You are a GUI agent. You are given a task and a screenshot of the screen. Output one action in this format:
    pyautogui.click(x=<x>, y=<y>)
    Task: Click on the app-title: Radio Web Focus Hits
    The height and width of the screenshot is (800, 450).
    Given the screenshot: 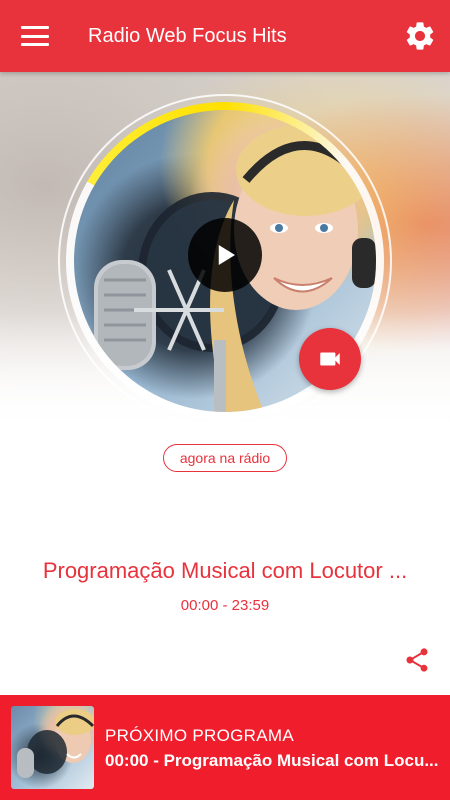 What is the action you would take?
    pyautogui.click(x=187, y=35)
    